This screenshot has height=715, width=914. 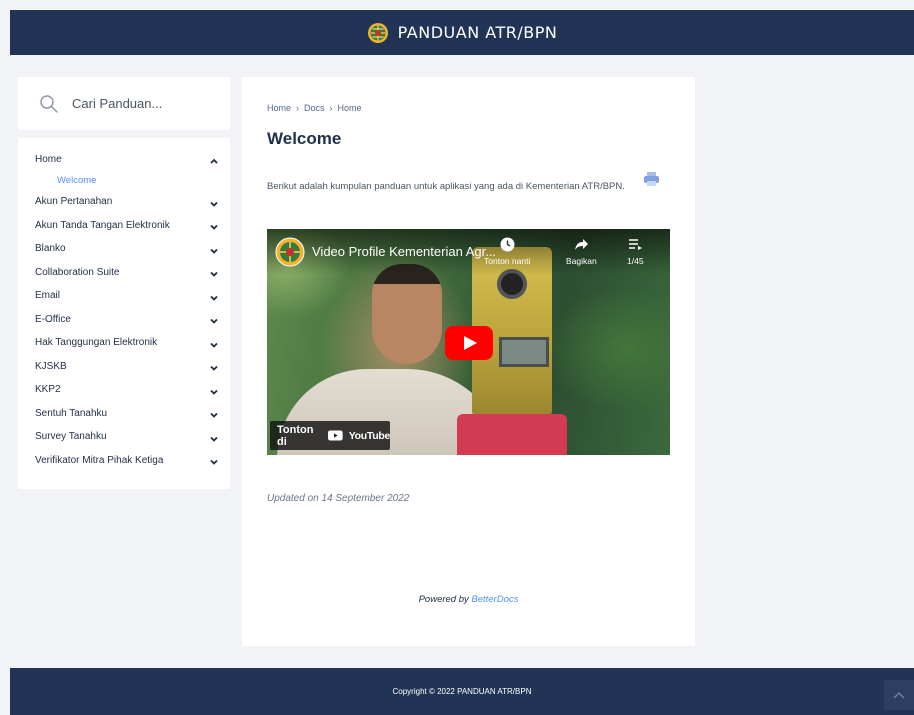 I want to click on updated-date: Updated on 14 September 2022, so click(x=338, y=498).